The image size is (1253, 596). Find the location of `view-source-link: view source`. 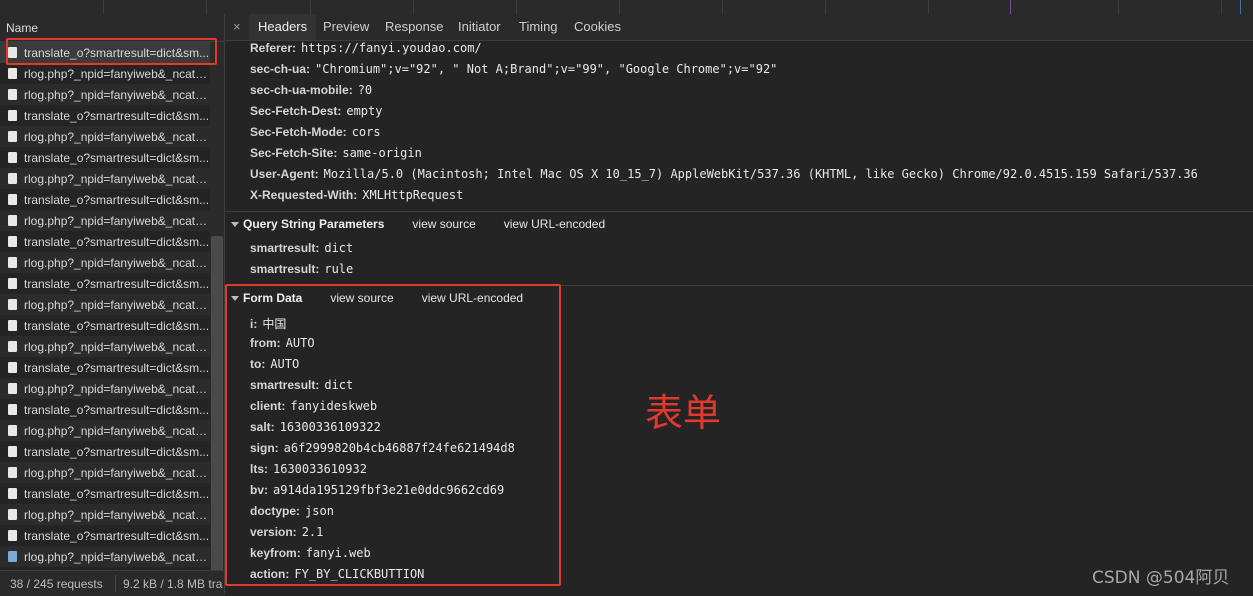

view-source-link: view source is located at coordinates (443, 224).